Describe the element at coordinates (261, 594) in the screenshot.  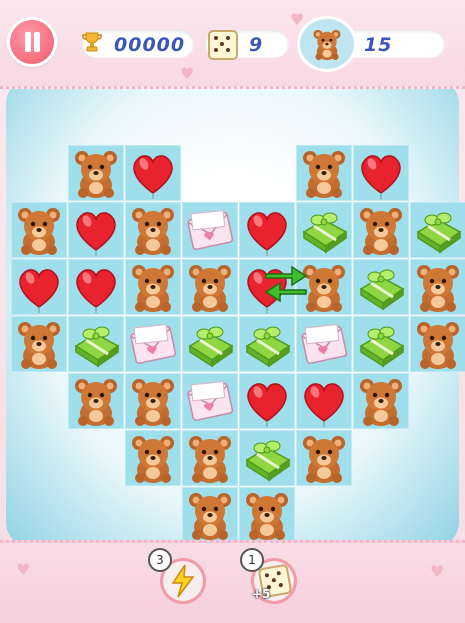
I see `dice-plus-label: +5` at that location.